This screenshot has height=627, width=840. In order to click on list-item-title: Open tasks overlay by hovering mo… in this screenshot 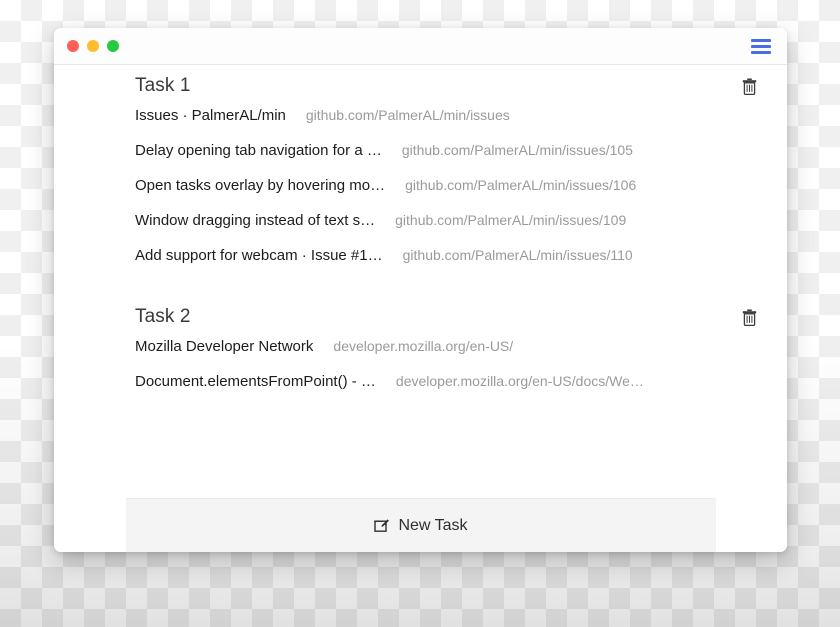, I will do `click(260, 185)`.